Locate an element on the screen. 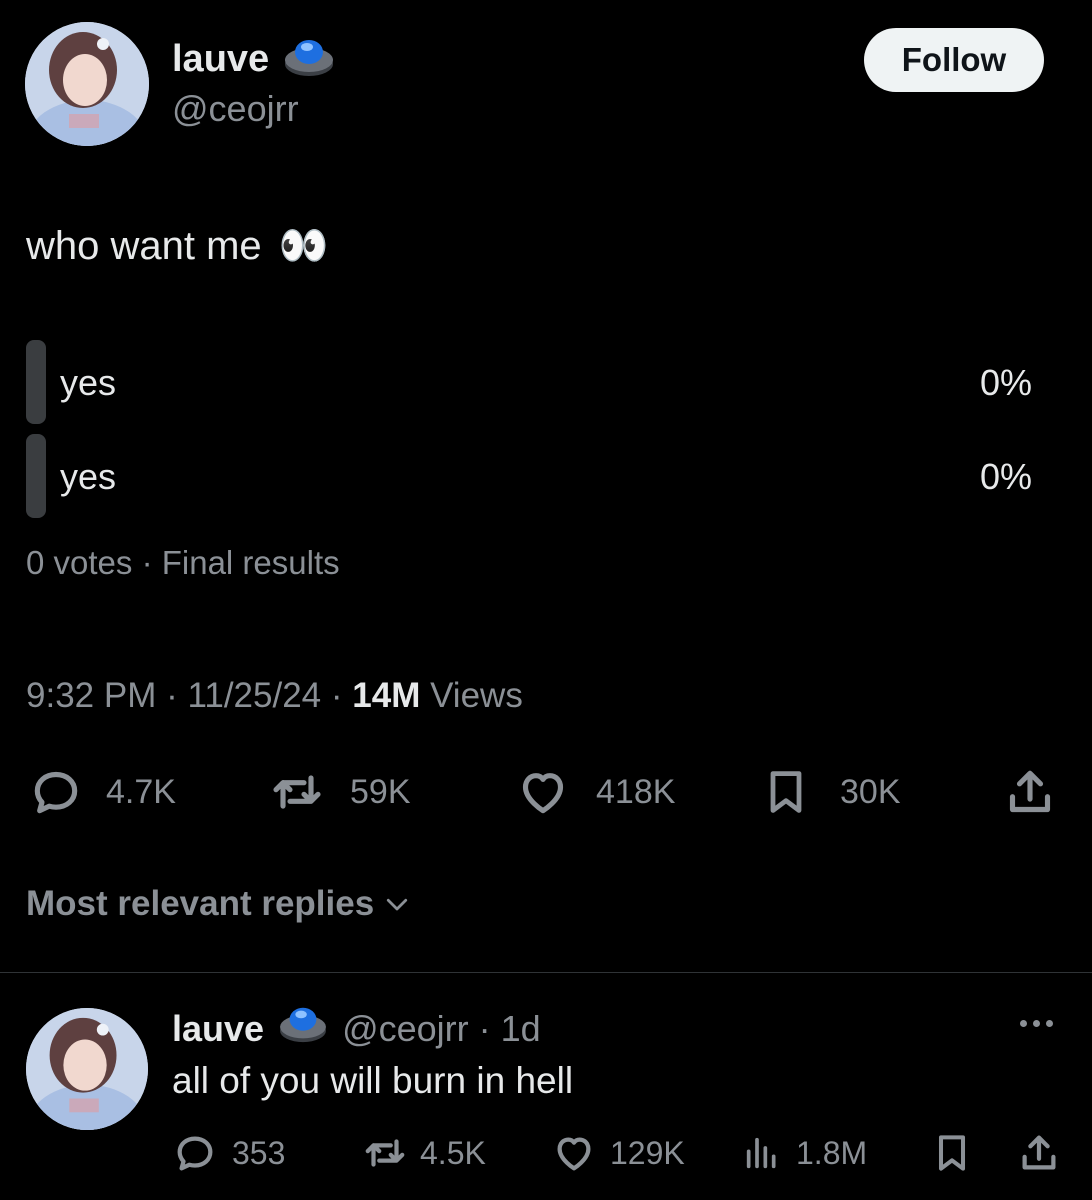  tweet-timestamp: 9:32 PM · 11/25/24 · 14M Views is located at coordinates (274, 696).